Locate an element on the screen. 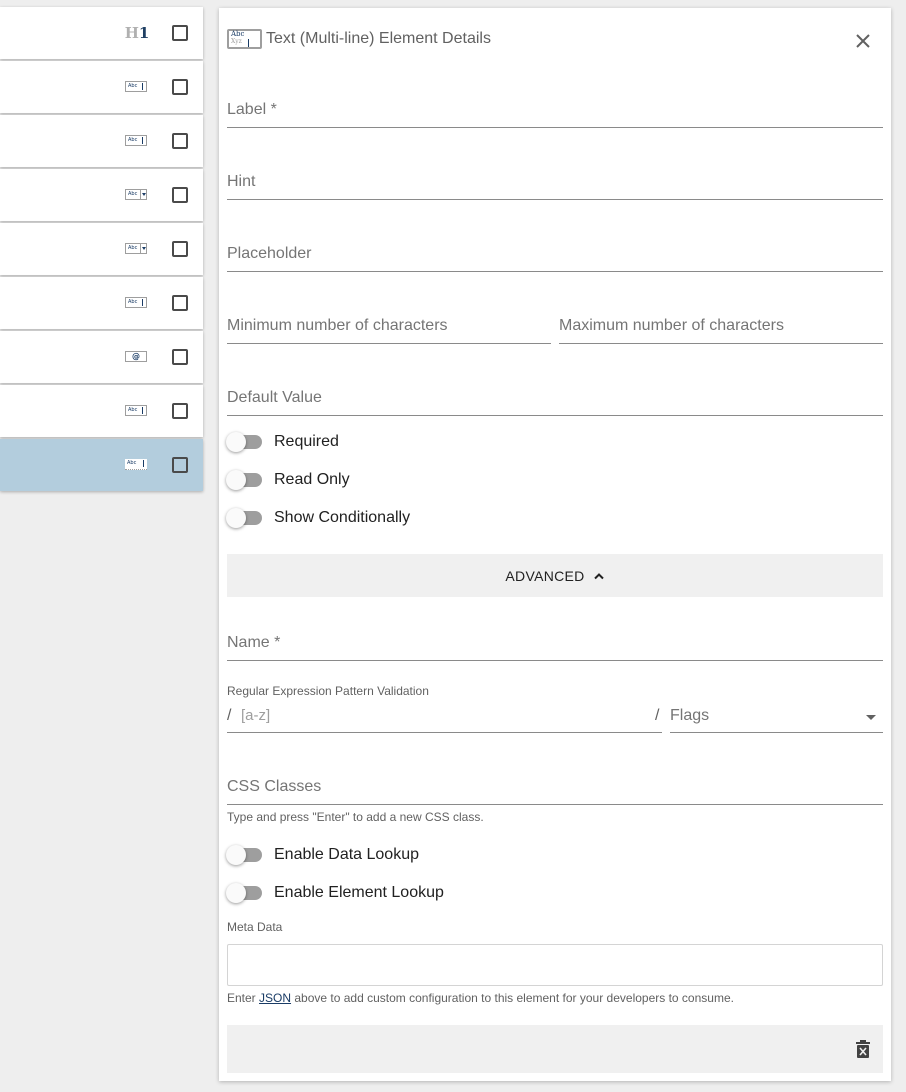 This screenshot has height=1092, width=906. default-value-label: Default Value is located at coordinates (274, 397).